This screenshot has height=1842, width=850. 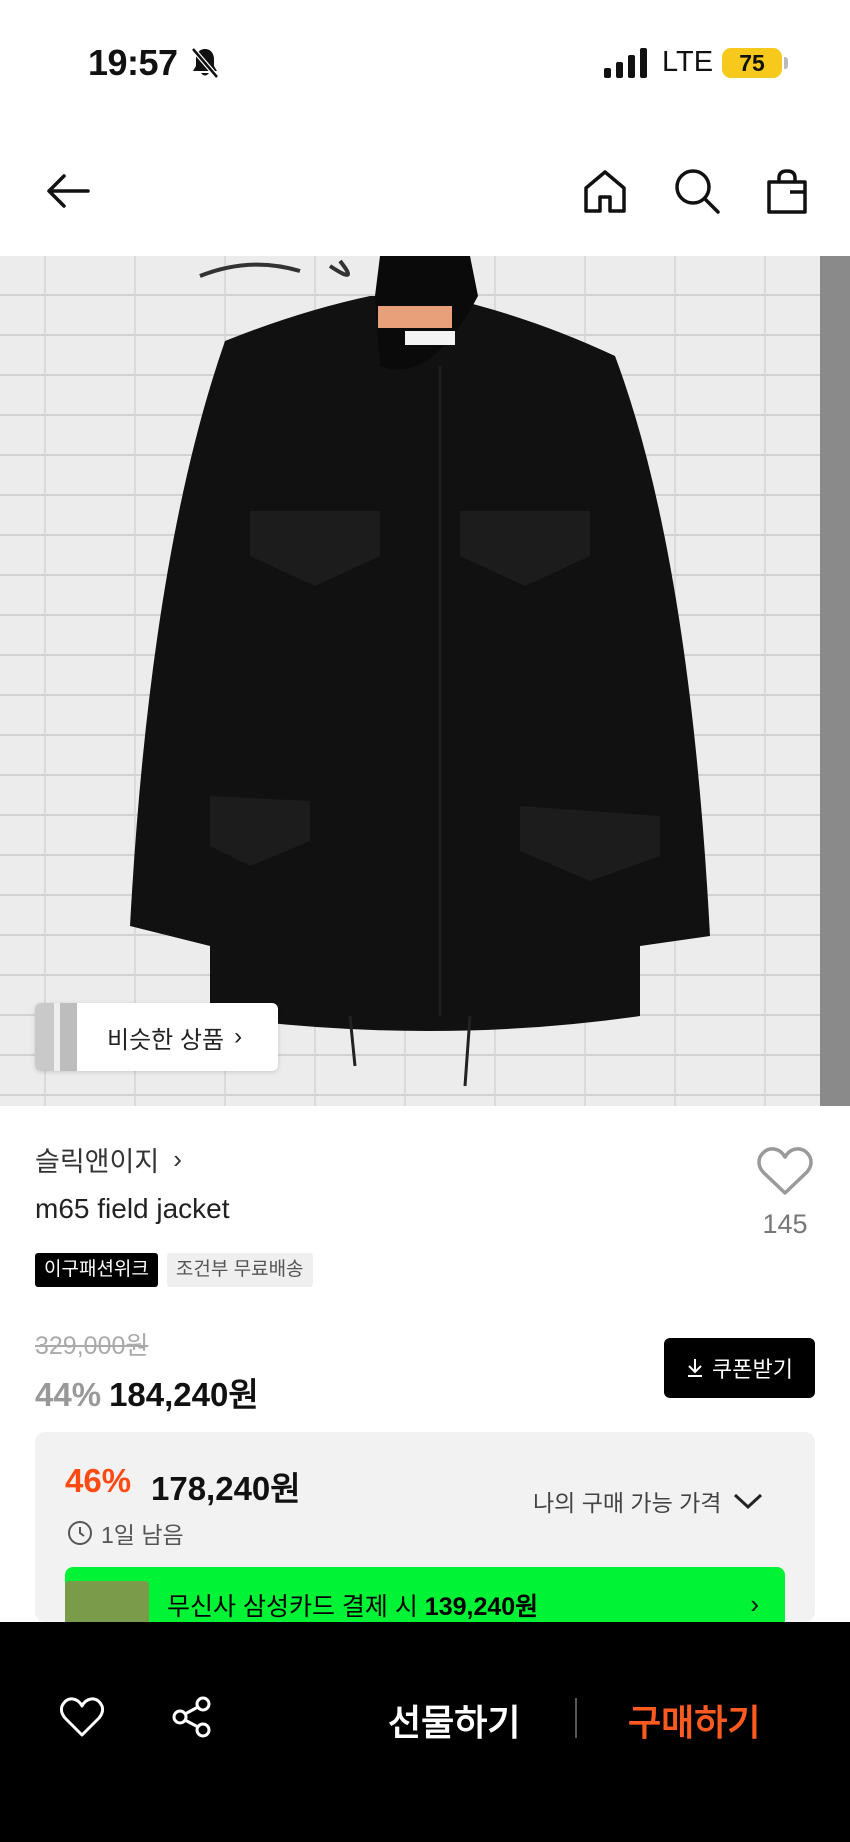 What do you see at coordinates (353, 1607) in the screenshot?
I see `card-promo-text: 무신사 삼성카드 결제 시 139,240원` at bounding box center [353, 1607].